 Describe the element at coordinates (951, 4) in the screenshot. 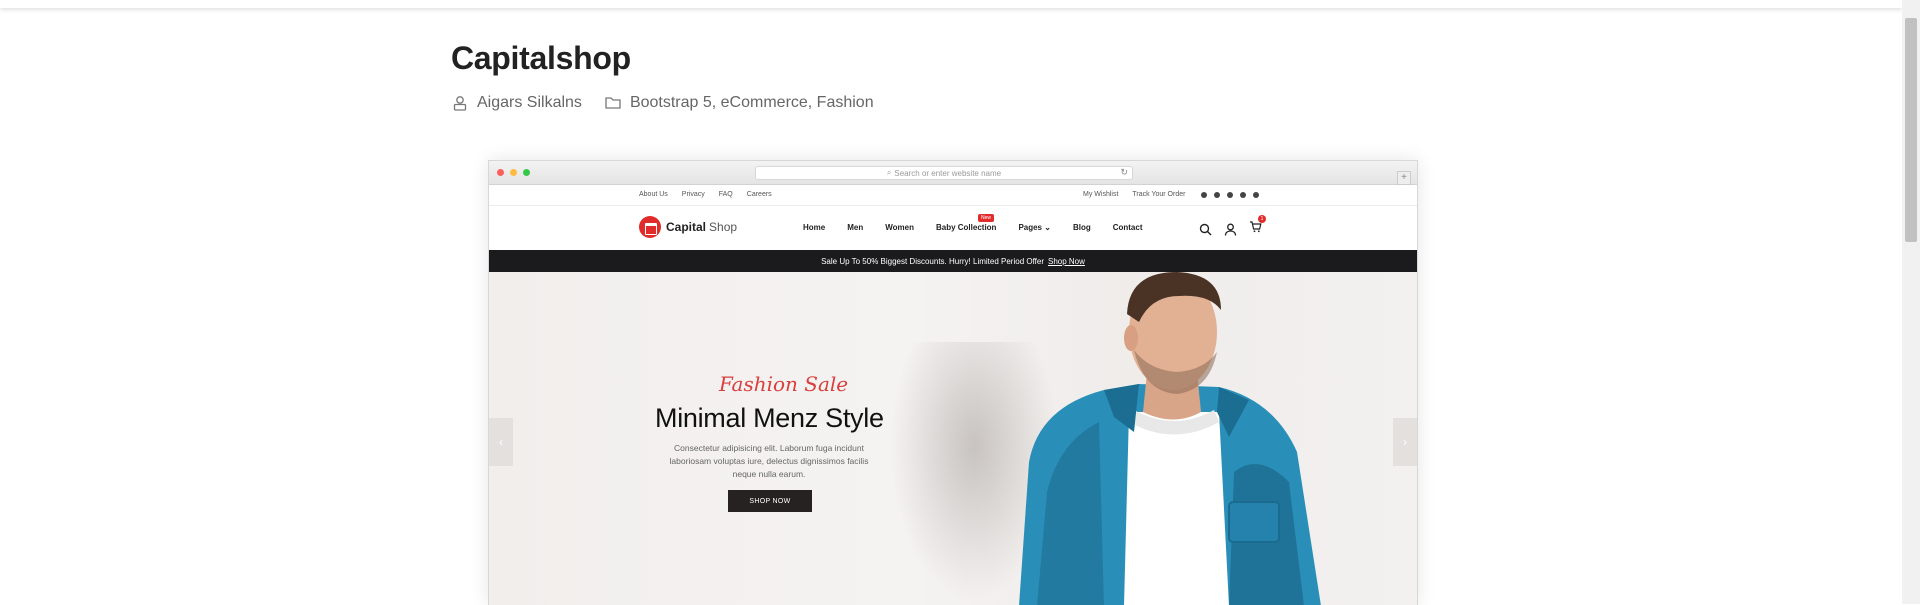

I see `top-bar` at that location.